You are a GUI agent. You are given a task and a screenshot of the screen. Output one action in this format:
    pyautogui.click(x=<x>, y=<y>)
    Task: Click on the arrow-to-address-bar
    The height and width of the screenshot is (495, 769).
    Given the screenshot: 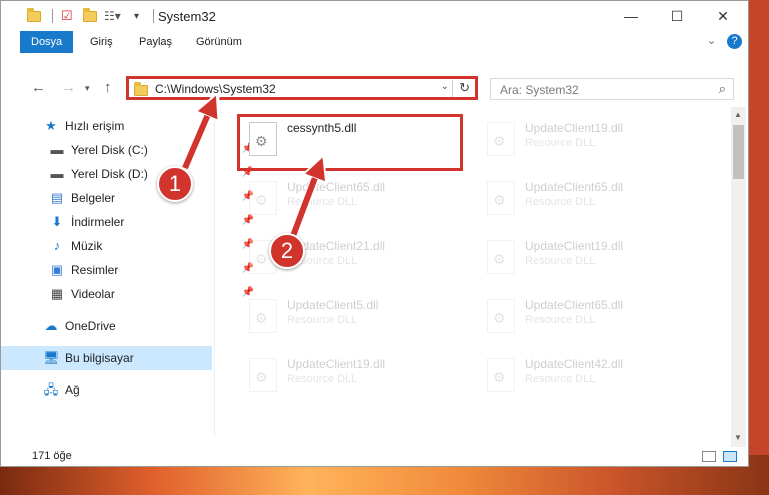 What is the action you would take?
    pyautogui.click(x=197, y=137)
    